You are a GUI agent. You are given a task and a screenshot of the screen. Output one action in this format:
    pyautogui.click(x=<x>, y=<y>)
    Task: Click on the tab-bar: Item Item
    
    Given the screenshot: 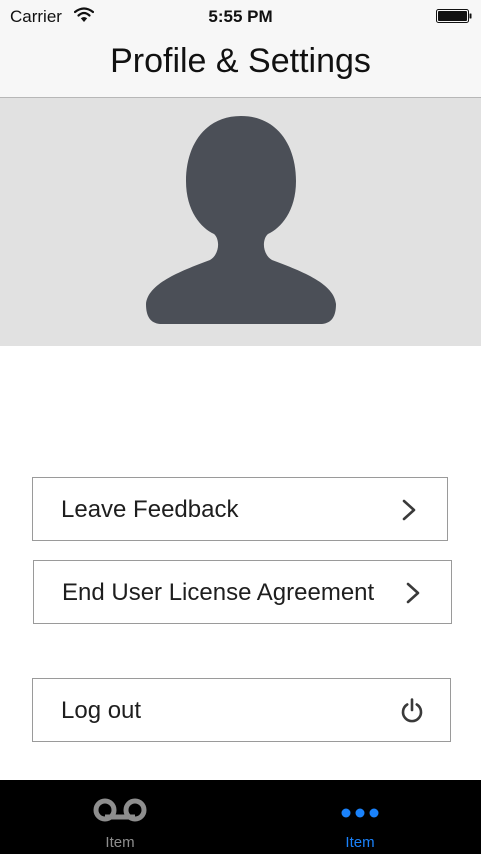 What is the action you would take?
    pyautogui.click(x=240, y=817)
    